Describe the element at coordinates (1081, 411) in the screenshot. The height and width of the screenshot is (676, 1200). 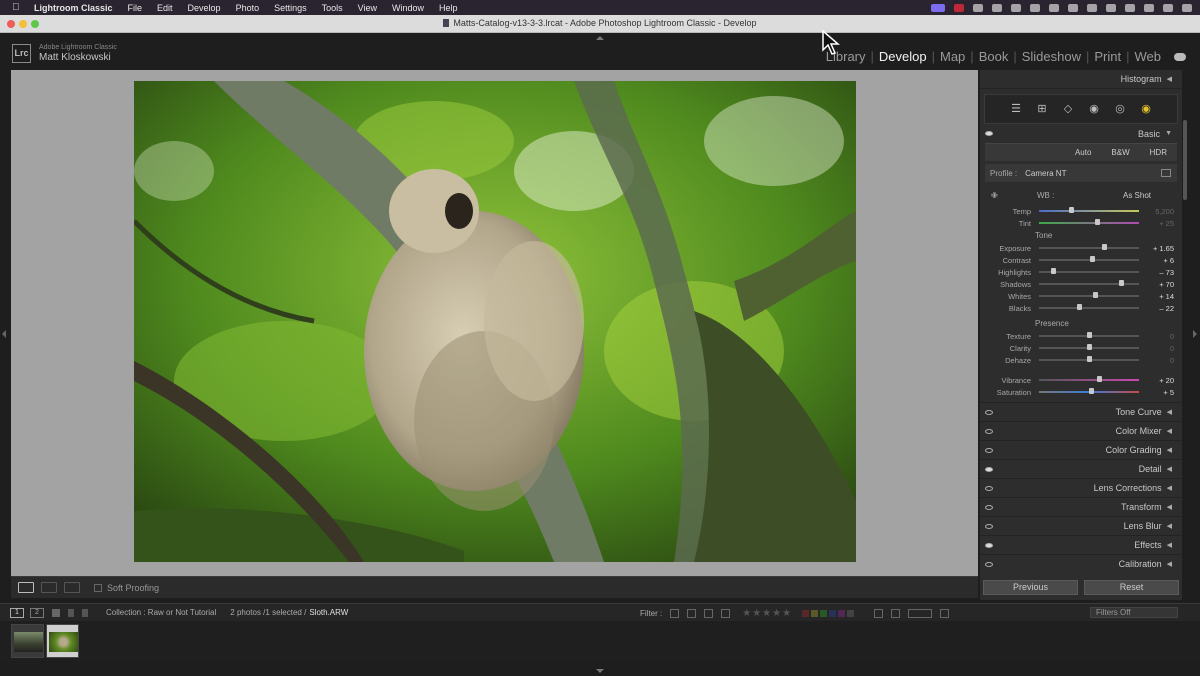
I see `panel-header-tone-curve: Tone Curve ◀` at that location.